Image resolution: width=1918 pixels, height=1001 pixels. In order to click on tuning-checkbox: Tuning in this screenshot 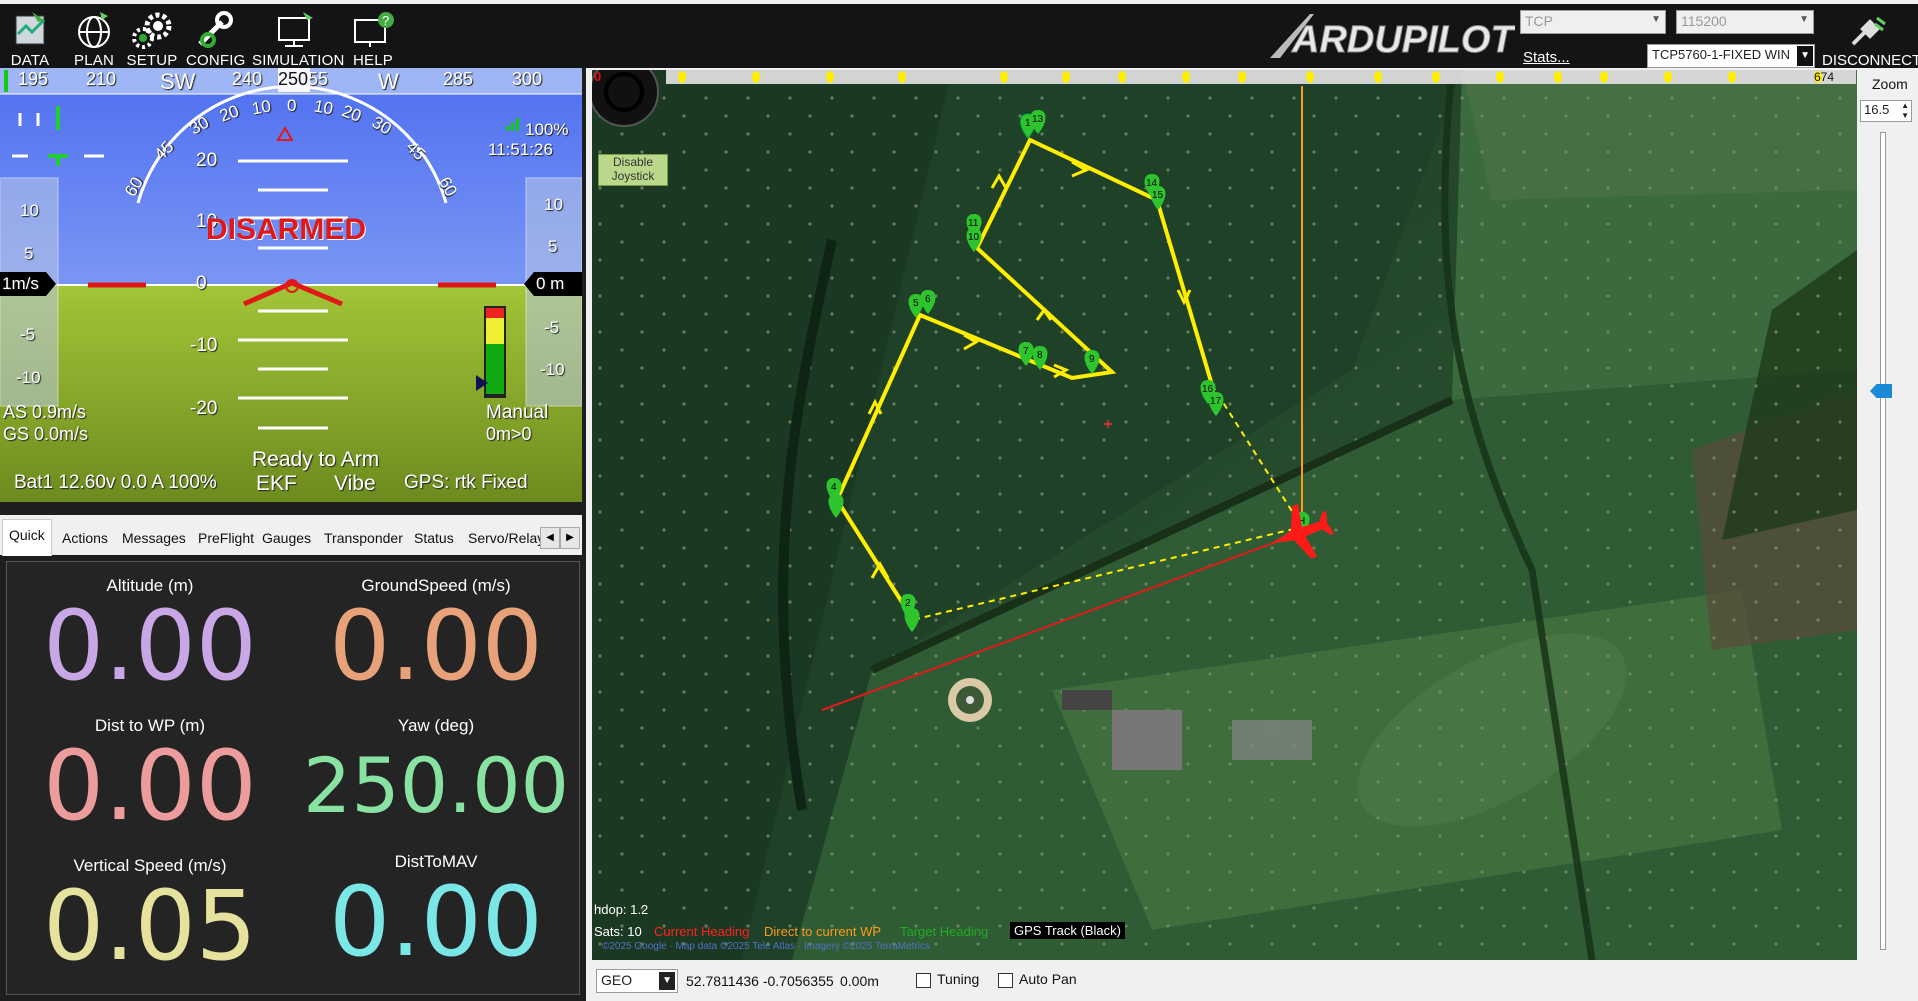, I will do `click(947, 979)`.